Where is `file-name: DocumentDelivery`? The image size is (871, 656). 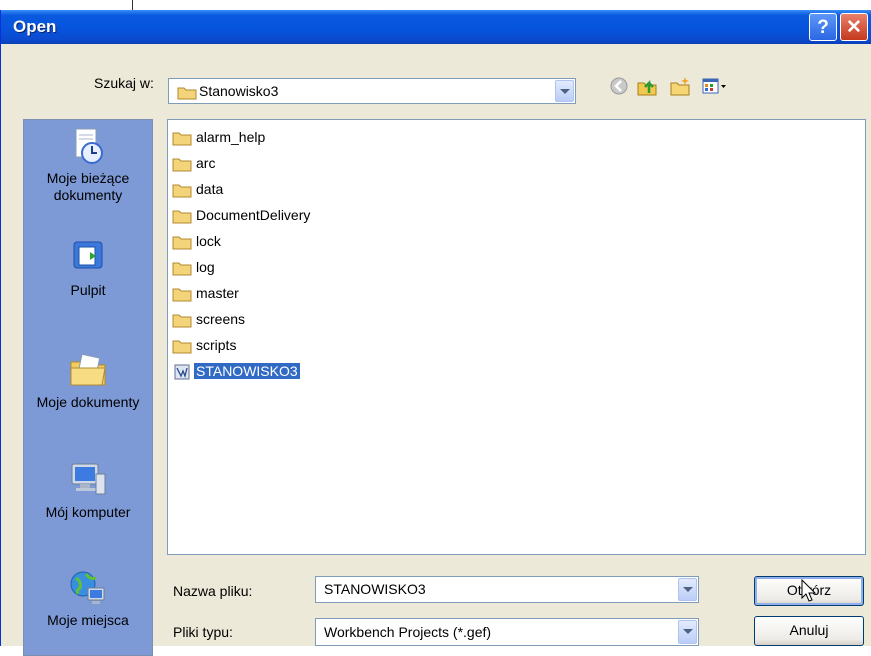 file-name: DocumentDelivery is located at coordinates (253, 215).